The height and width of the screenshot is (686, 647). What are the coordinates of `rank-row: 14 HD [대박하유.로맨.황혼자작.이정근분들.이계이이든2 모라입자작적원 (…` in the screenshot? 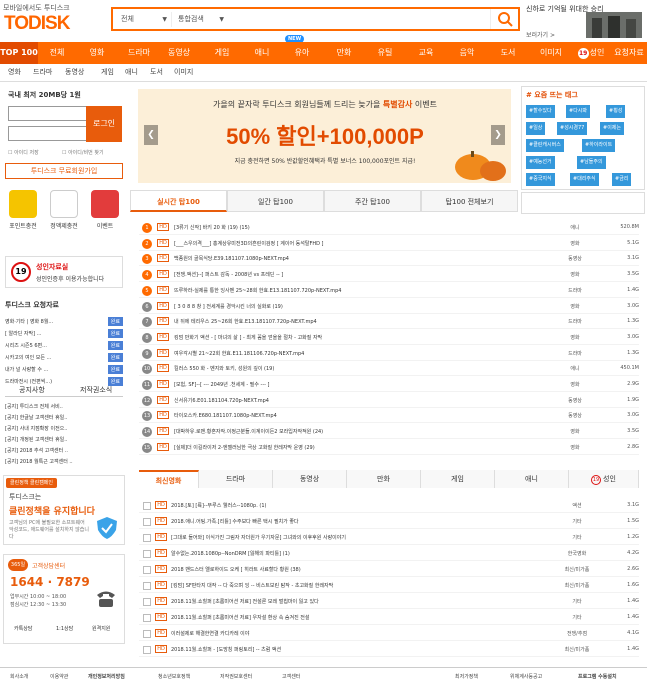 It's located at (389, 432).